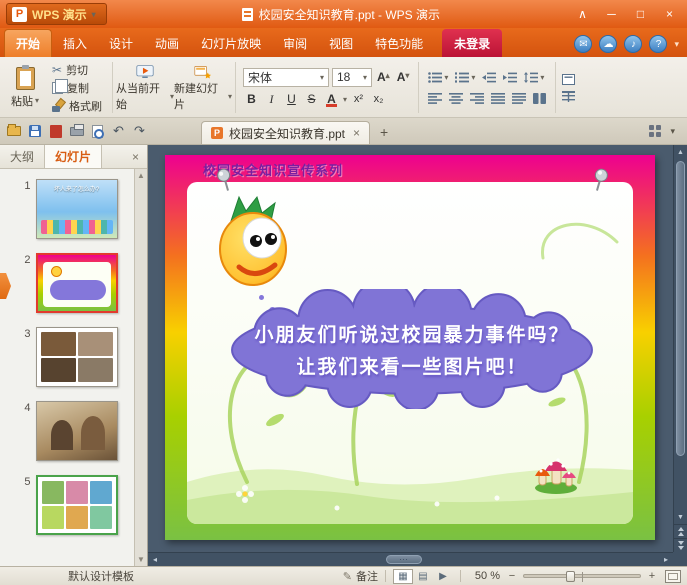 Image resolution: width=687 pixels, height=585 pixels. I want to click on horizontal-scroll-thumb, so click(403, 559).